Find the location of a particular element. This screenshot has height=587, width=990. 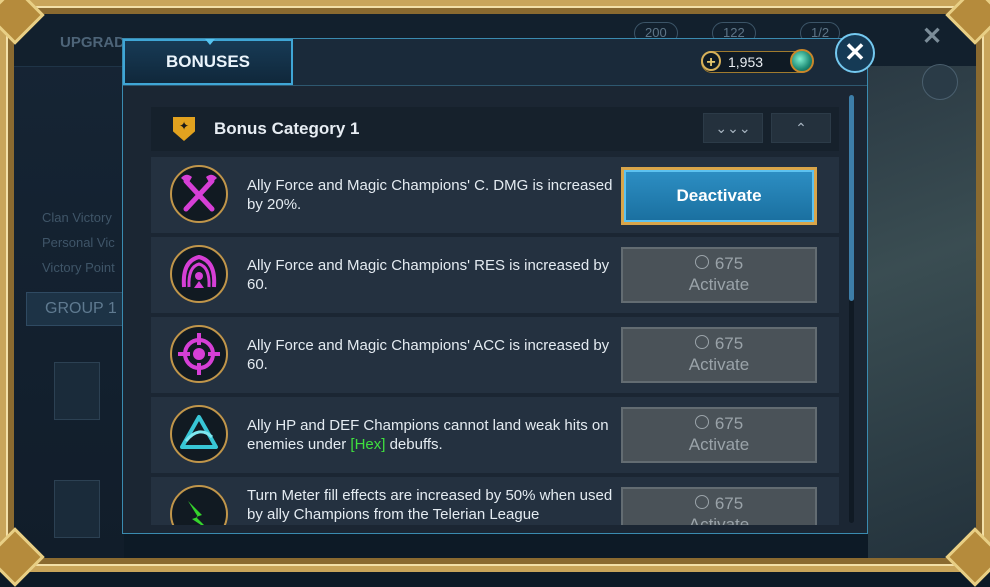

close-icon: ✕ is located at coordinates (855, 52).